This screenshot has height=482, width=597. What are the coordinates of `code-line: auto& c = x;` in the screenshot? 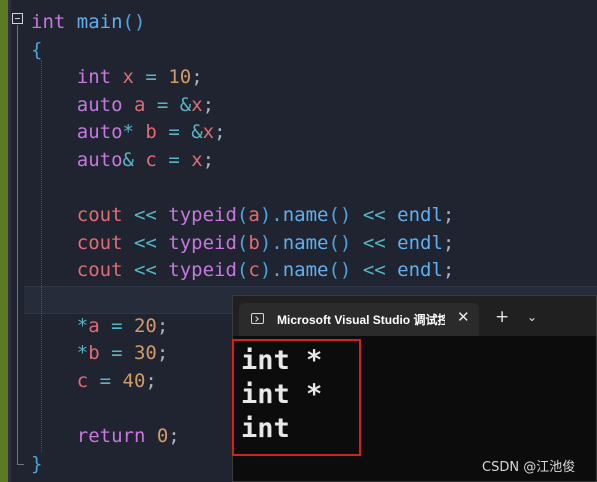 It's located at (122, 160).